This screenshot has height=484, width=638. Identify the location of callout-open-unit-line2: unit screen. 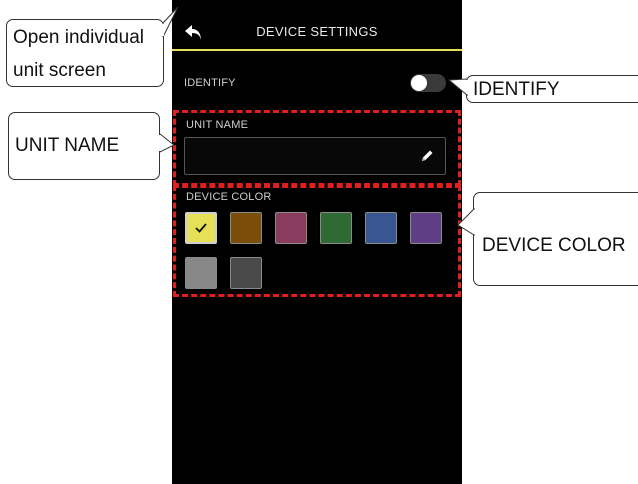
(59, 70).